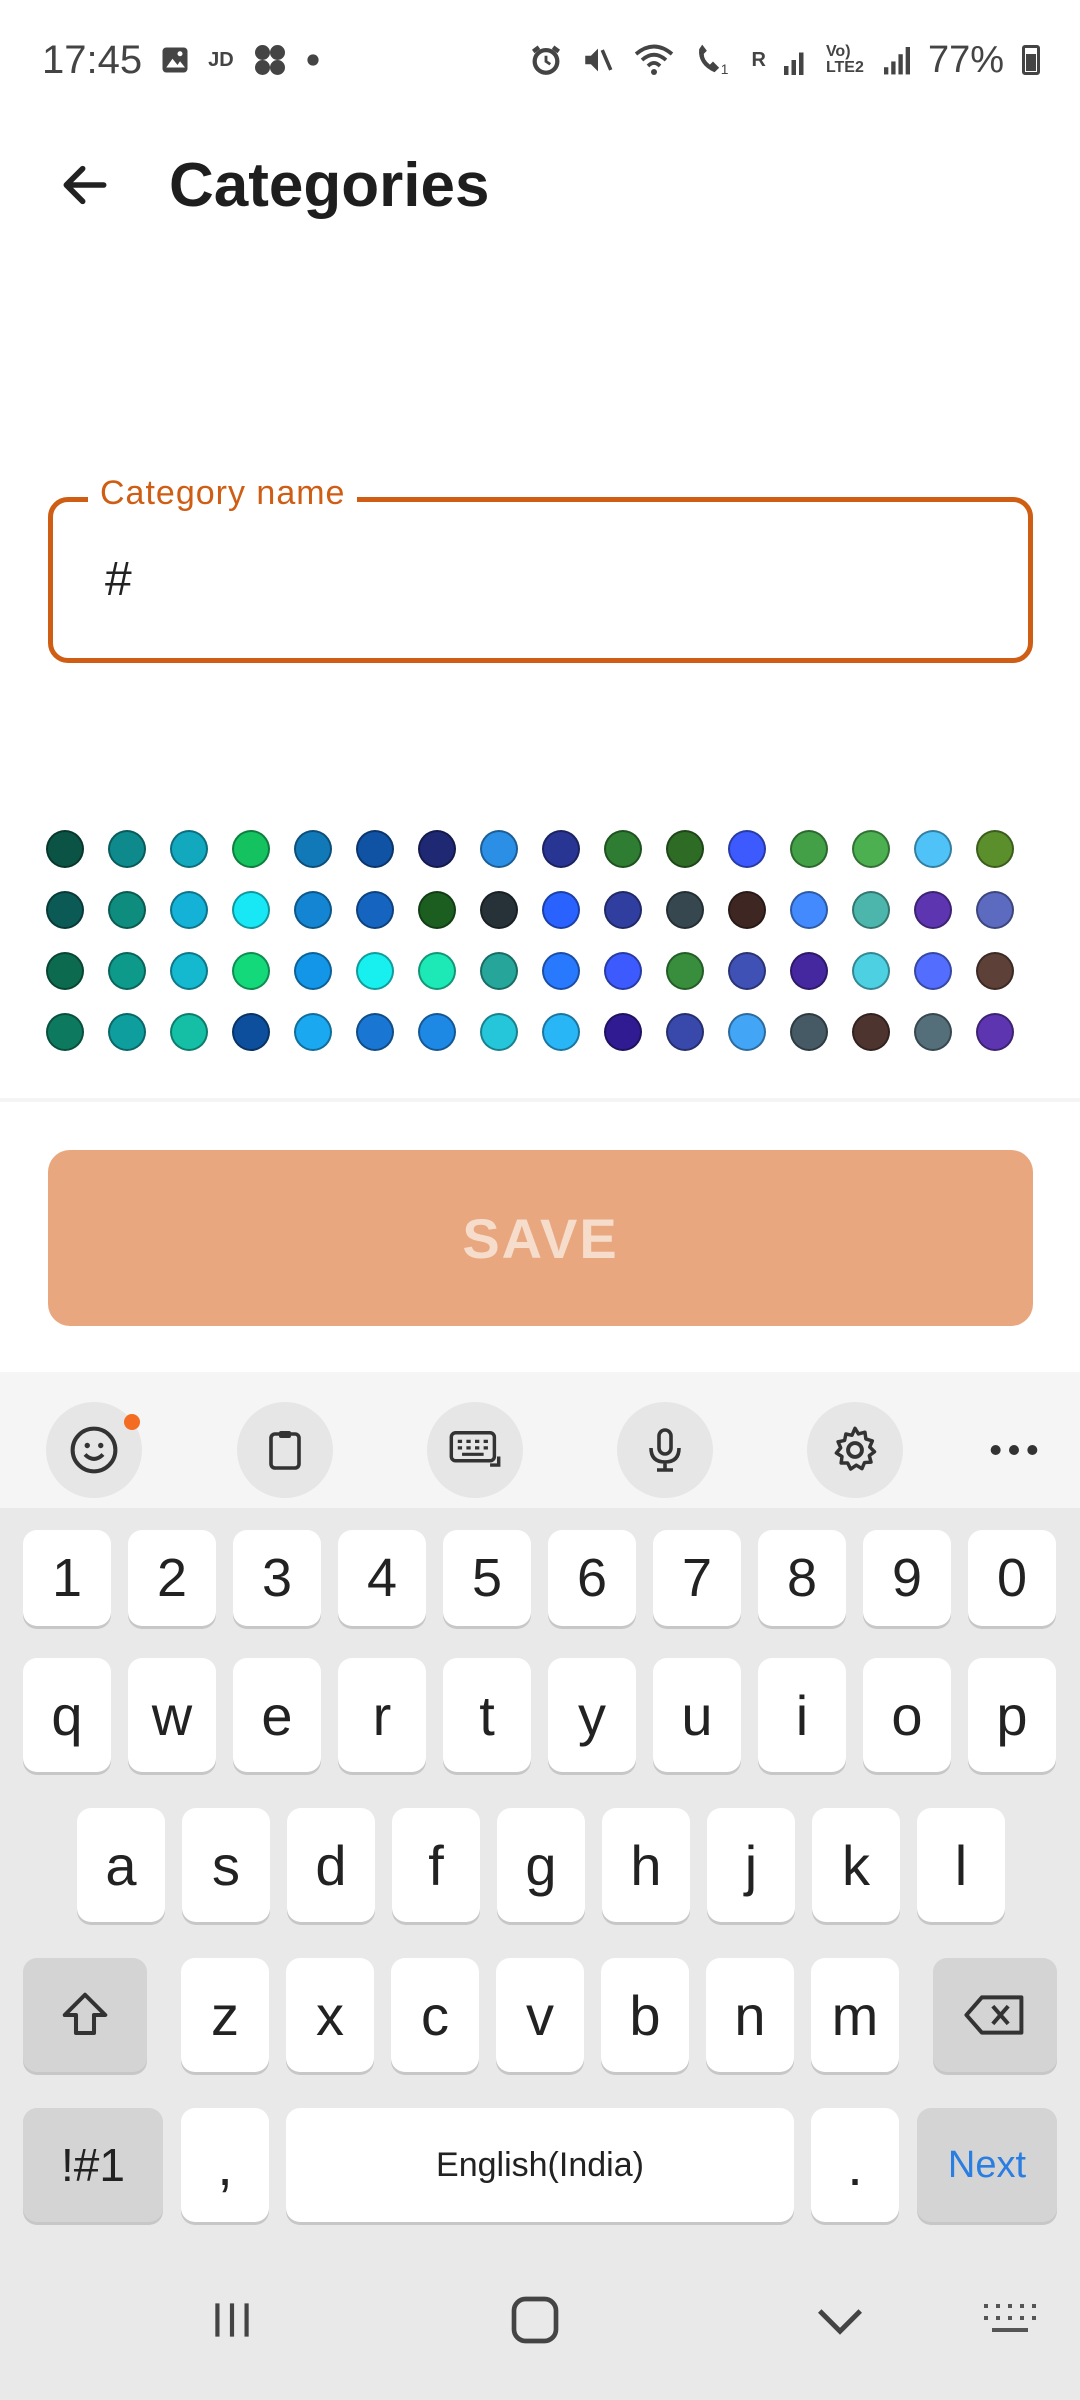 This screenshot has height=2400, width=1080. Describe the element at coordinates (67, 1578) in the screenshot. I see `key-1: 1` at that location.